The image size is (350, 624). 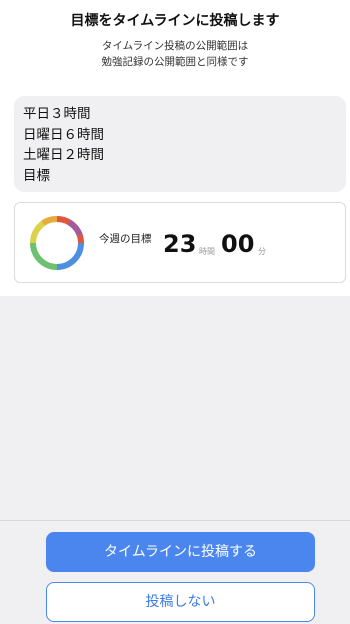 What do you see at coordinates (63, 155) in the screenshot?
I see `goal-line-saturday: 土曜日２時間` at bounding box center [63, 155].